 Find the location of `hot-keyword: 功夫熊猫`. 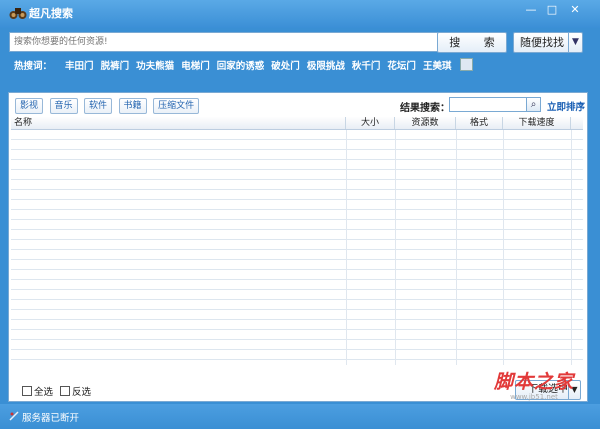

hot-keyword: 功夫熊猫 is located at coordinates (155, 66).